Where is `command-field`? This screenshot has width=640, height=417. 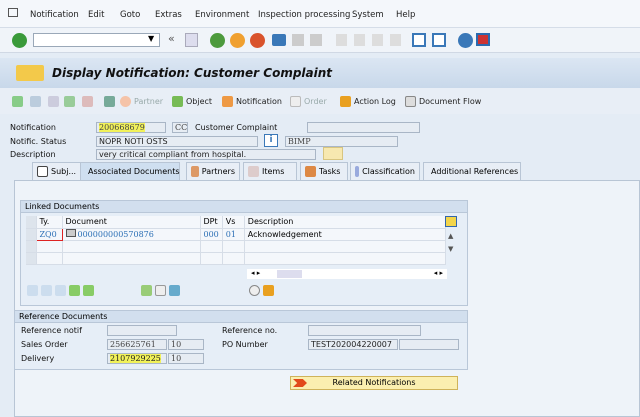 command-field is located at coordinates (96, 40).